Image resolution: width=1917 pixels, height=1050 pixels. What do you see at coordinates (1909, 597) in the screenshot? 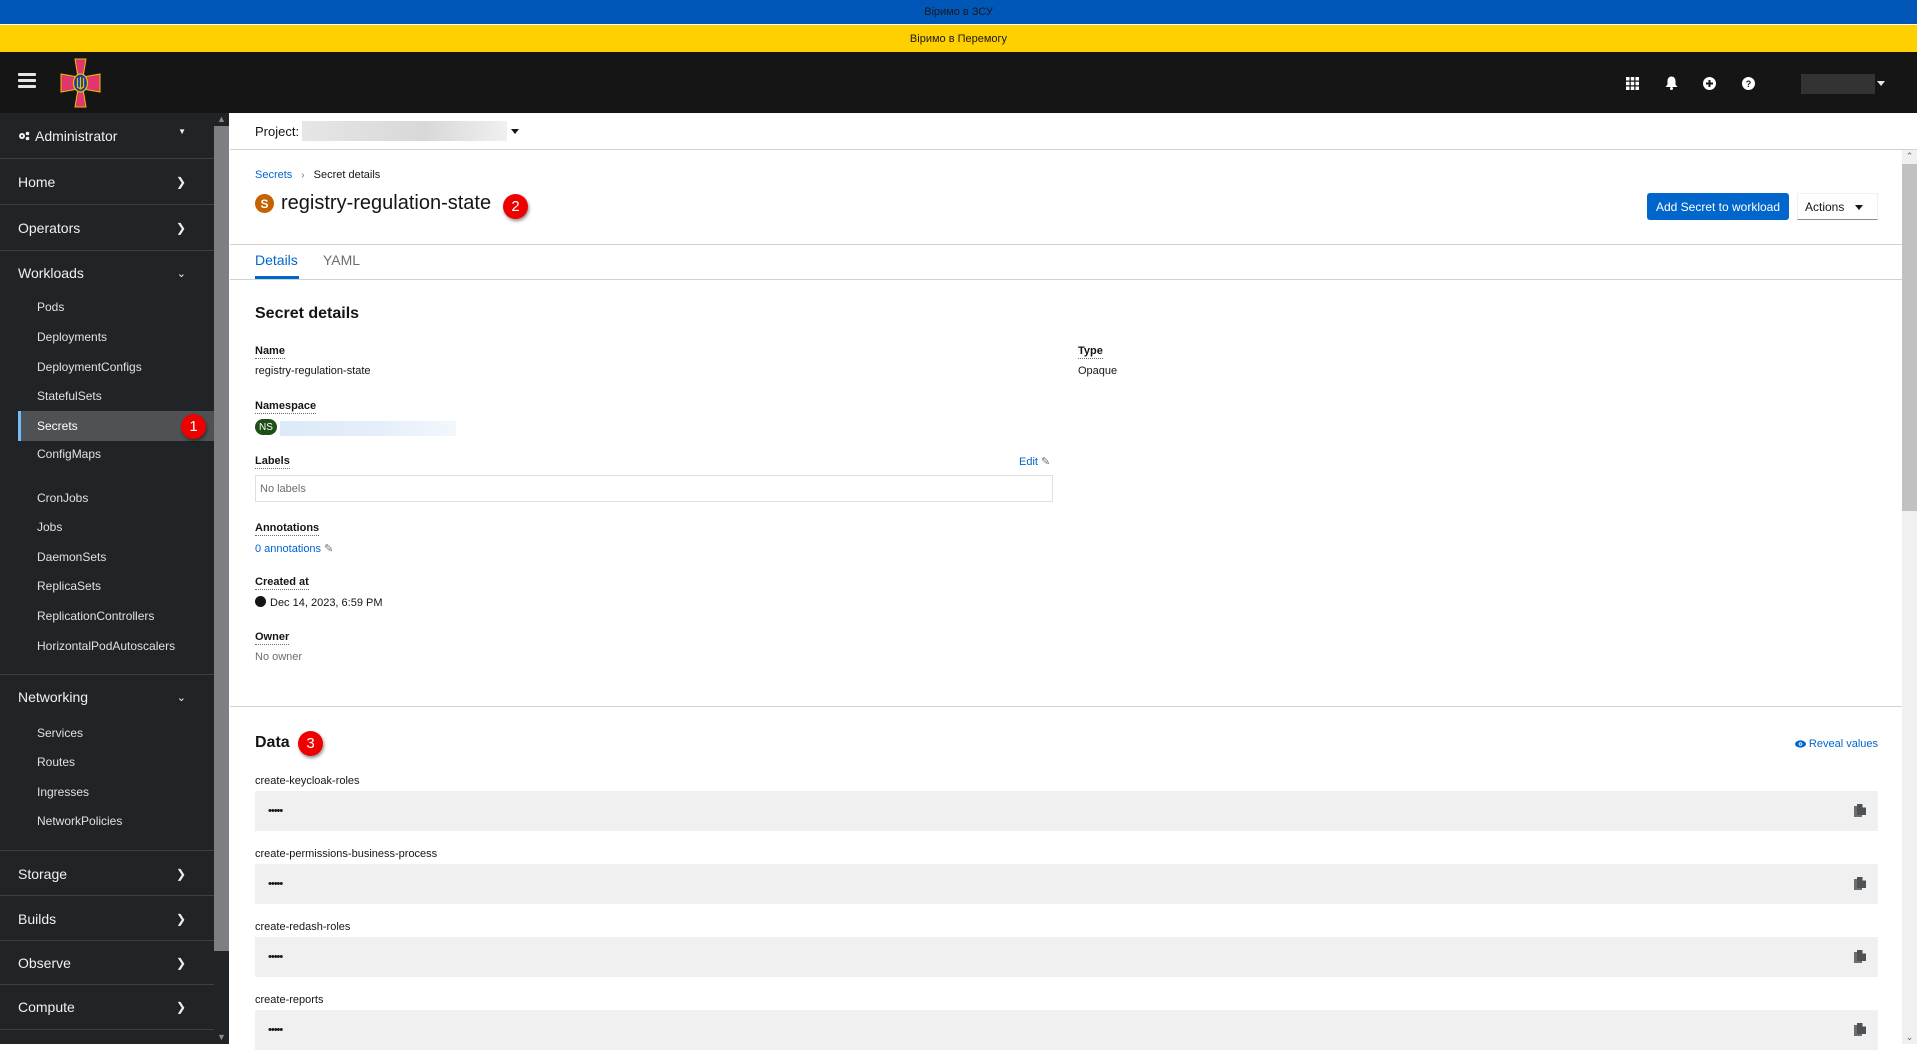
I see `main-scrollbar: ⌃ ⌄` at bounding box center [1909, 597].